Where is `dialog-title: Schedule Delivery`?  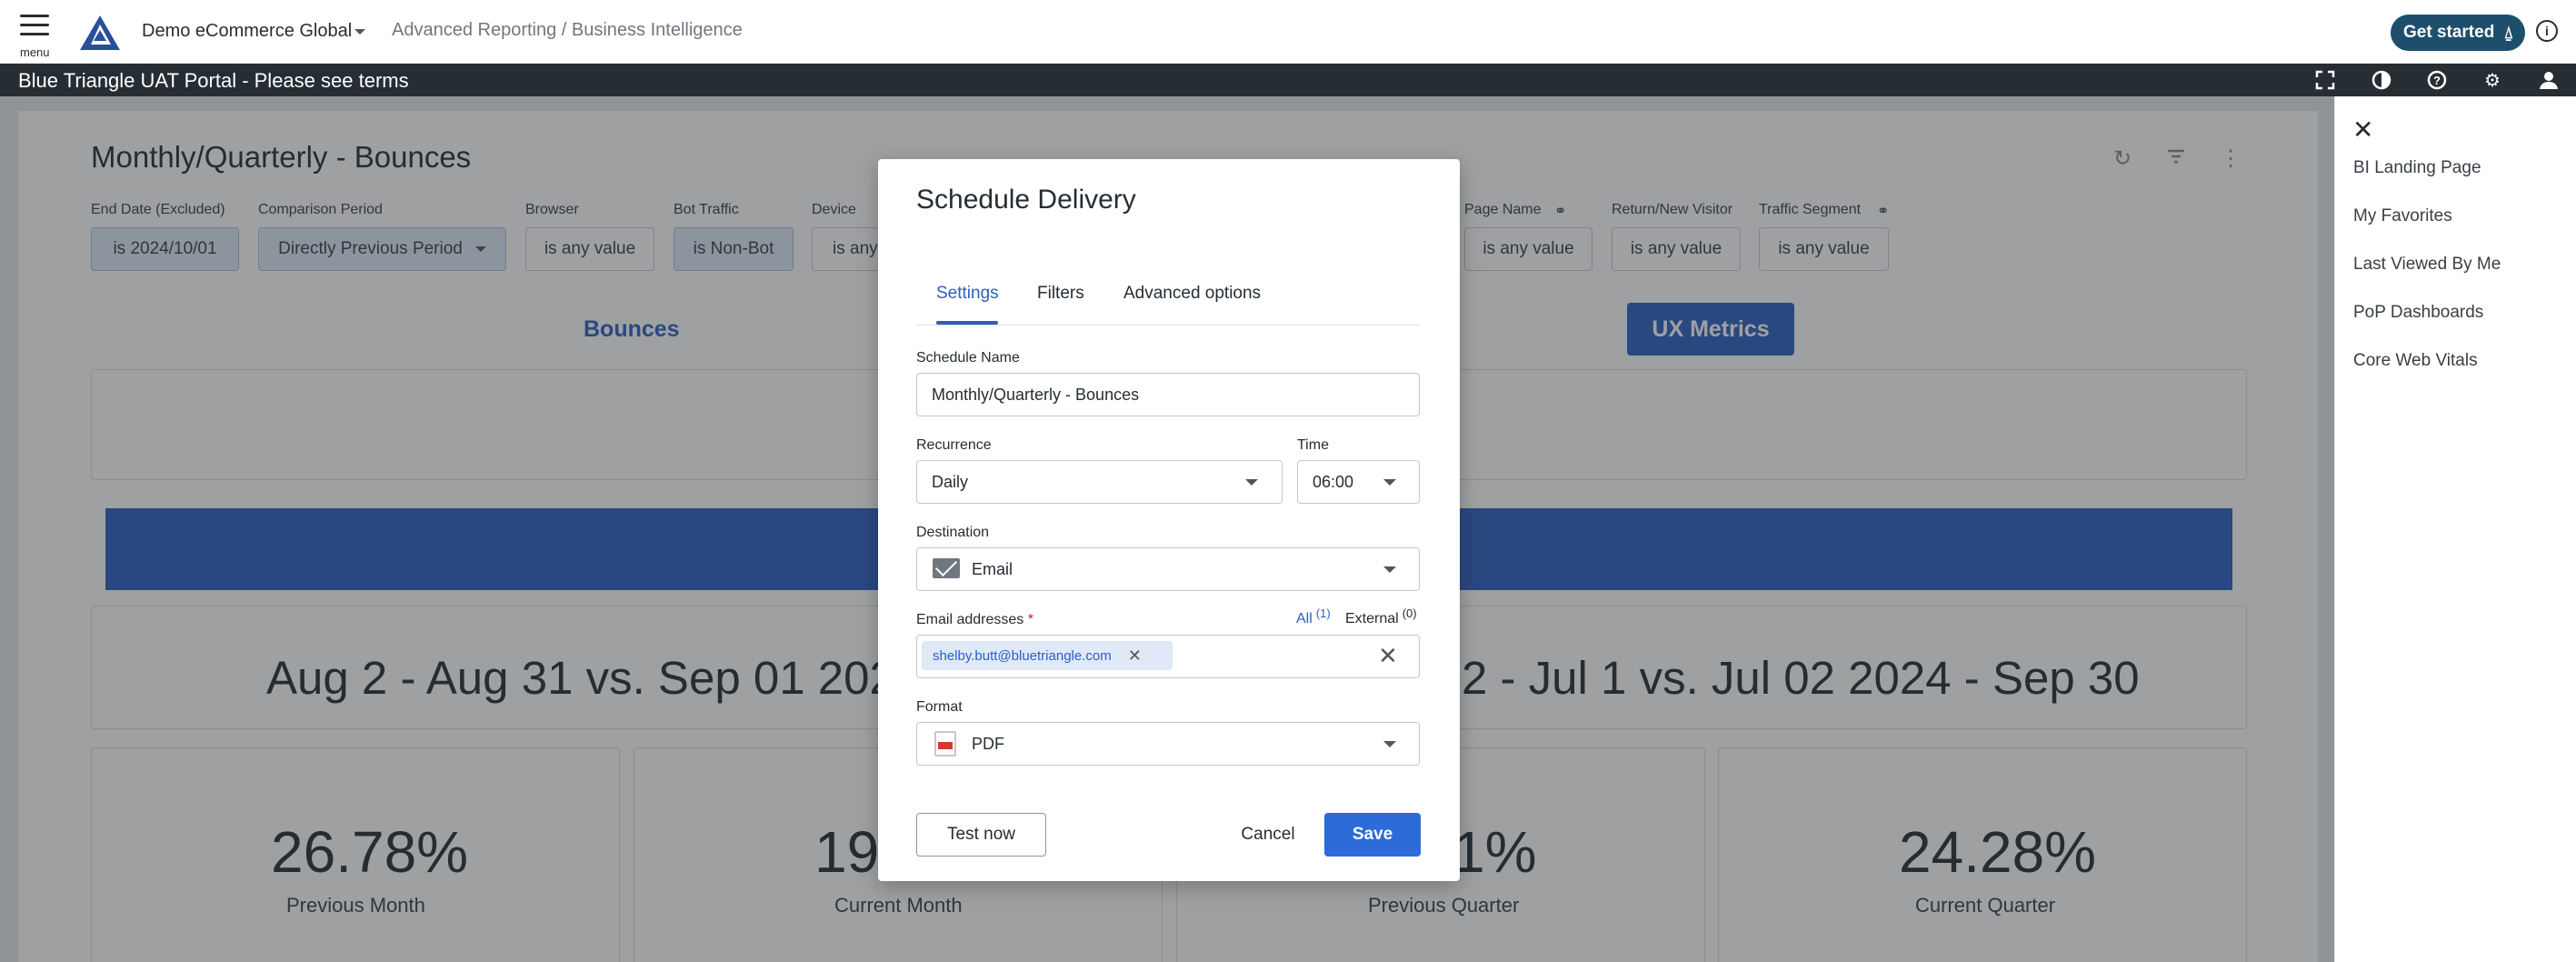
dialog-title: Schedule Delivery is located at coordinates (1026, 200).